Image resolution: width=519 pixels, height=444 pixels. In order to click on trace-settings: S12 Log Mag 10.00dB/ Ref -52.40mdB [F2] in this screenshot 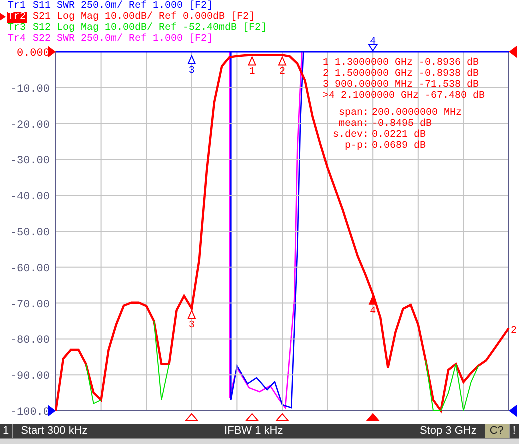, I will do `click(150, 28)`.